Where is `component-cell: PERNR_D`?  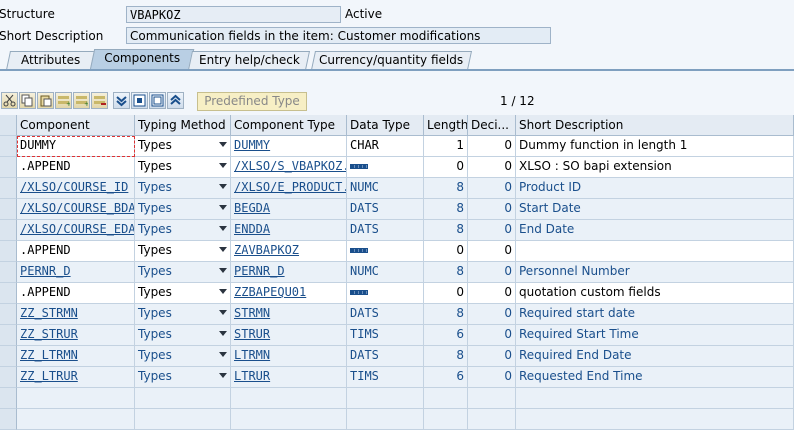
component-cell: PERNR_D is located at coordinates (76, 272).